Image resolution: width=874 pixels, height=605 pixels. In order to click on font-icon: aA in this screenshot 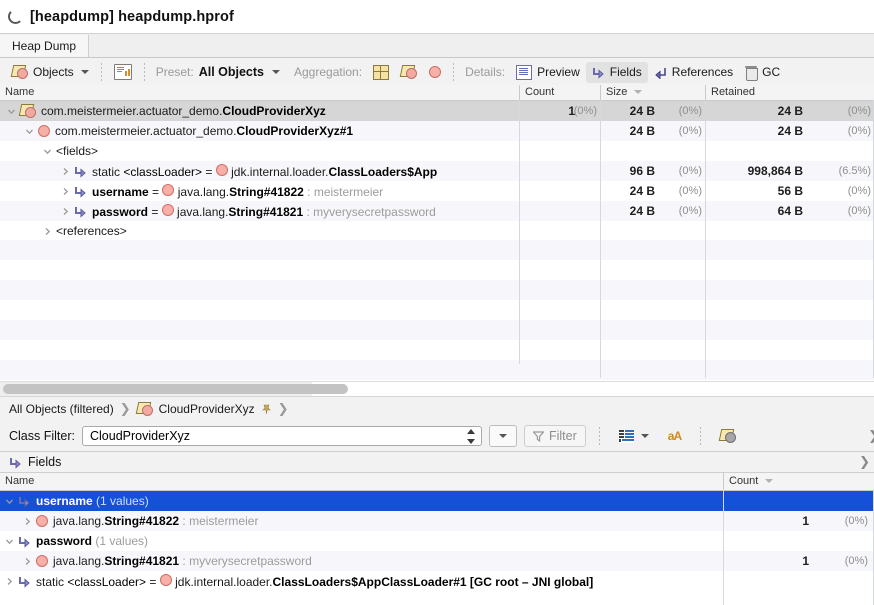, I will do `click(674, 436)`.